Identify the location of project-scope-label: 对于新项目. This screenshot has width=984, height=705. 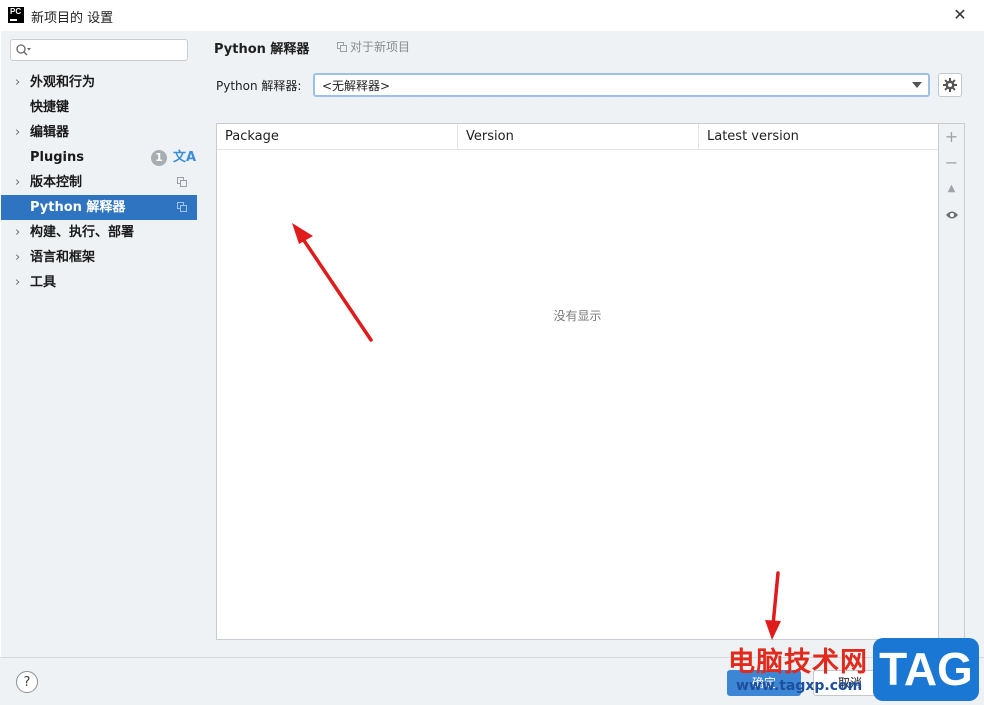
(373, 46).